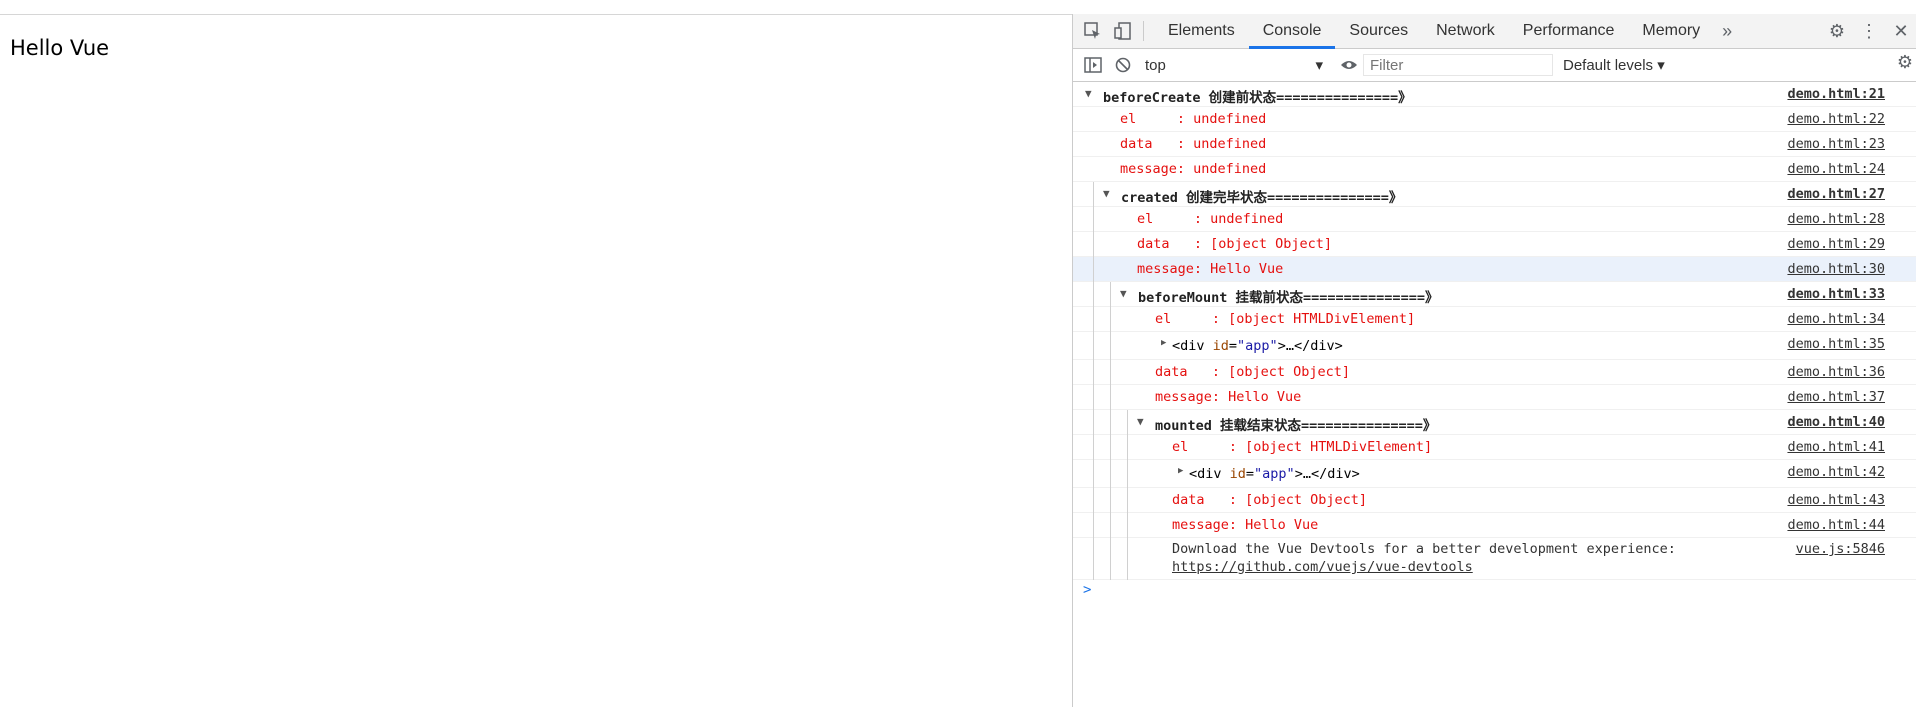 This screenshot has height=707, width=1916. I want to click on vue-devtools-link: https://github.com/vuejs/vue-devtools, so click(1322, 567).